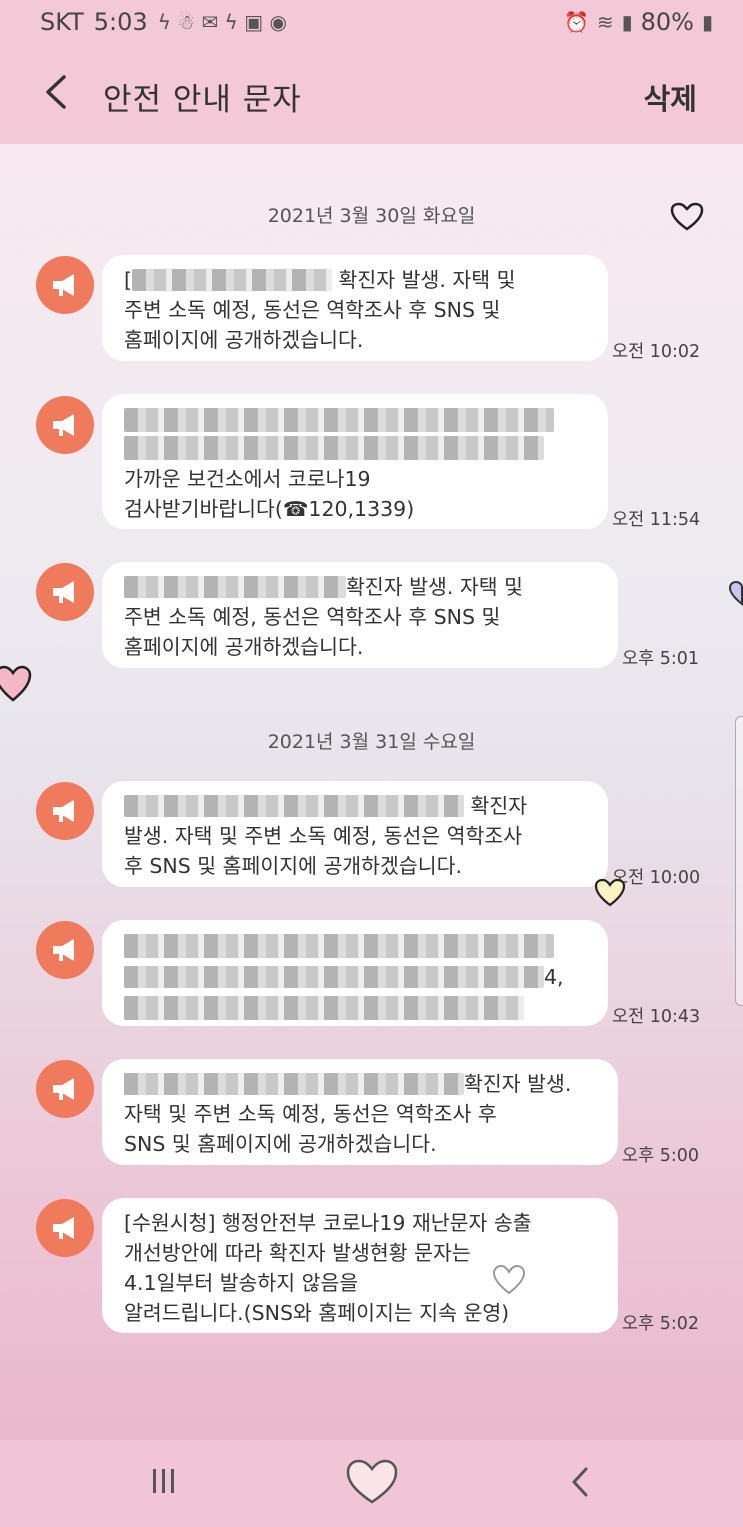 The height and width of the screenshot is (1527, 743). Describe the element at coordinates (656, 520) in the screenshot. I see `message-time: 오전 11:54` at that location.